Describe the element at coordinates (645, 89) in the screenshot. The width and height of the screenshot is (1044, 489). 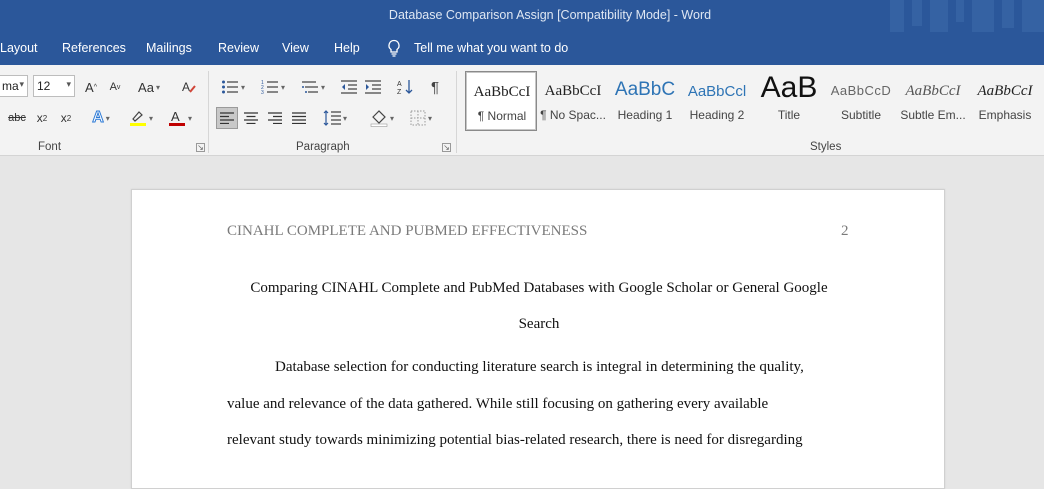
I see `style-sample: AaBbC` at that location.